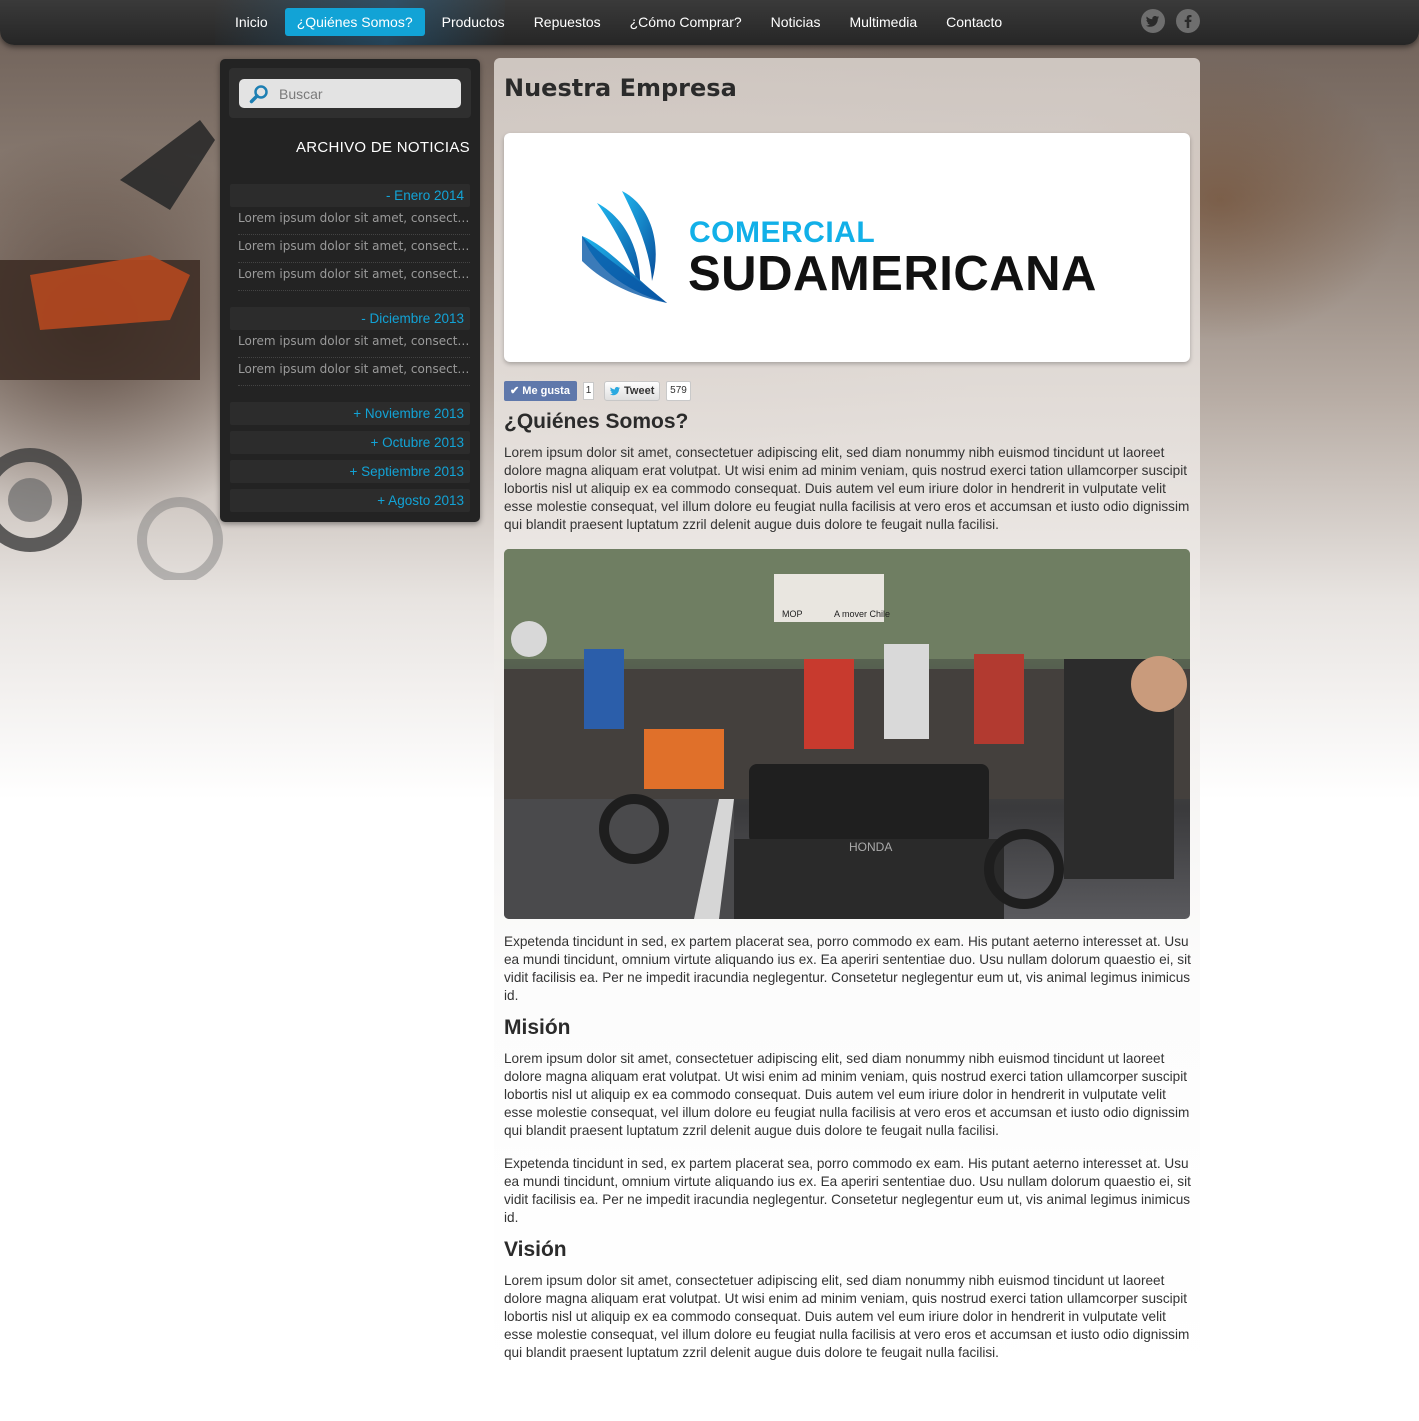 This screenshot has width=1419, height=1421. What do you see at coordinates (596, 421) in the screenshot?
I see `heading-quienes-somos: ¿Quiénes Somos?` at bounding box center [596, 421].